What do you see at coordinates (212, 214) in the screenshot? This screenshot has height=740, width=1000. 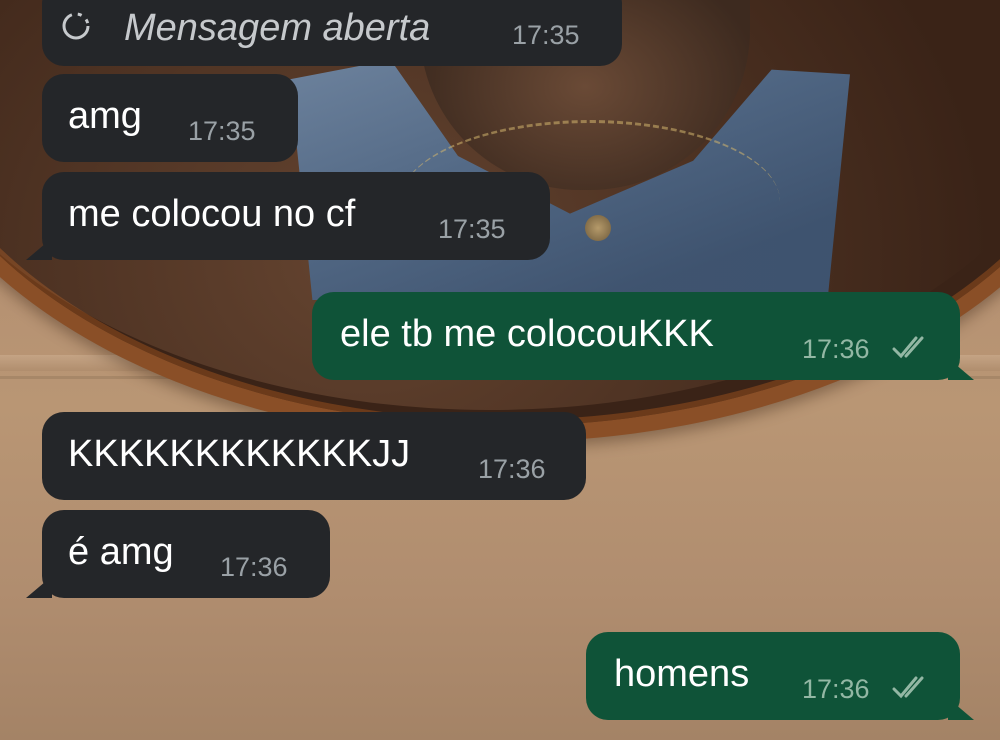 I see `message-text: me colocou no cf` at bounding box center [212, 214].